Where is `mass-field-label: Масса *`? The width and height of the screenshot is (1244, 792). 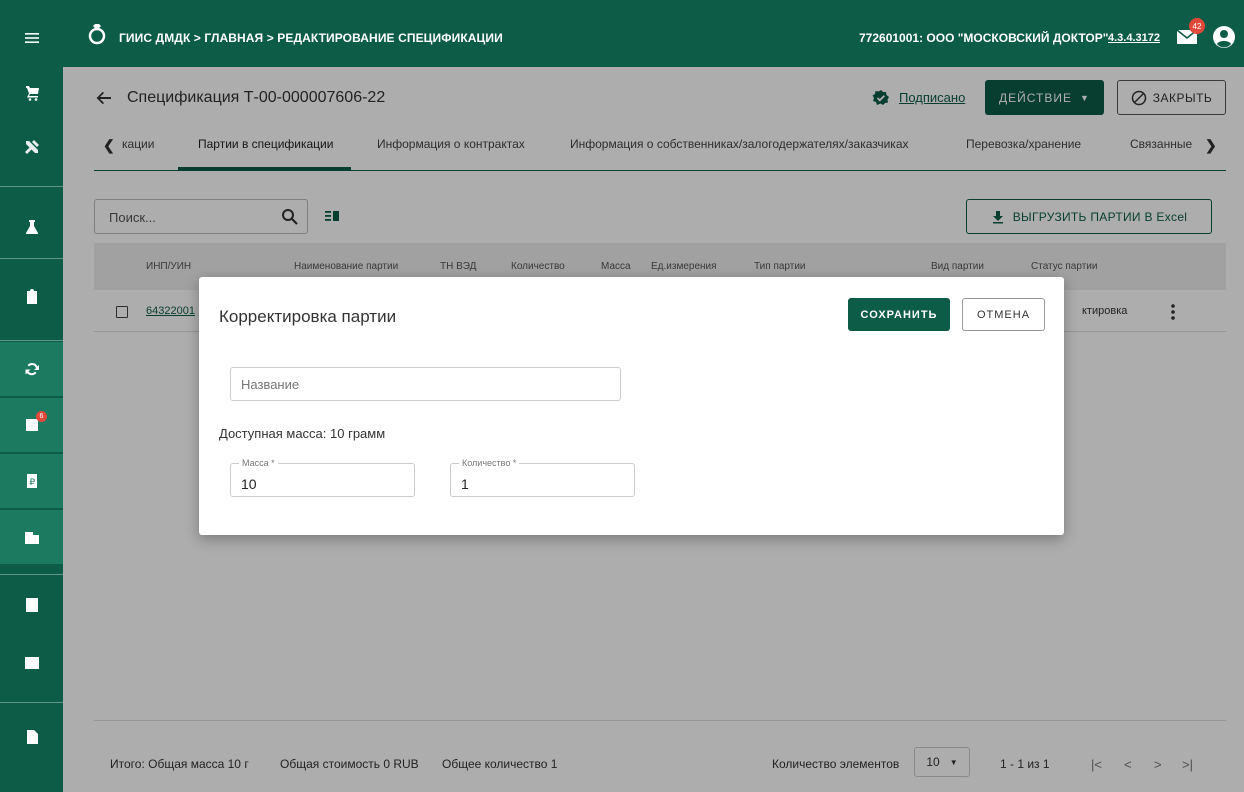
mass-field-label: Масса * is located at coordinates (258, 463).